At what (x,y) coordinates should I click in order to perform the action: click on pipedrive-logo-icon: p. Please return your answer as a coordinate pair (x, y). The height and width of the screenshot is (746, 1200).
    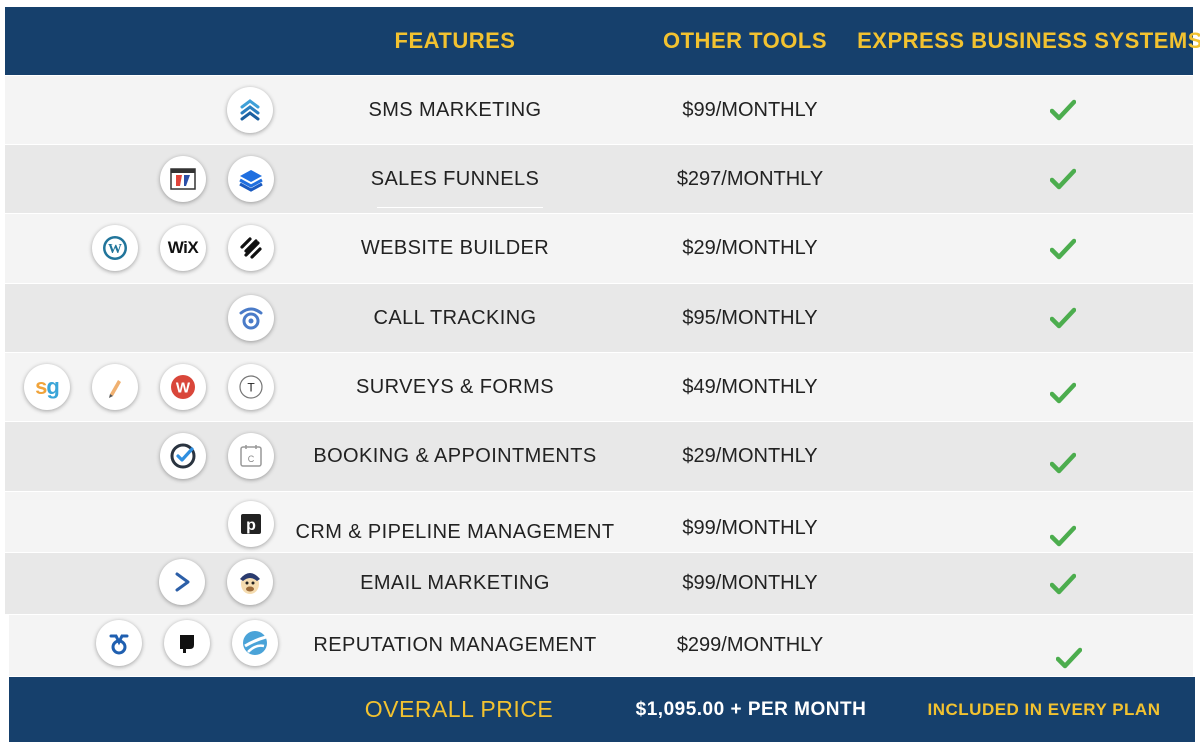
    Looking at the image, I should click on (251, 524).